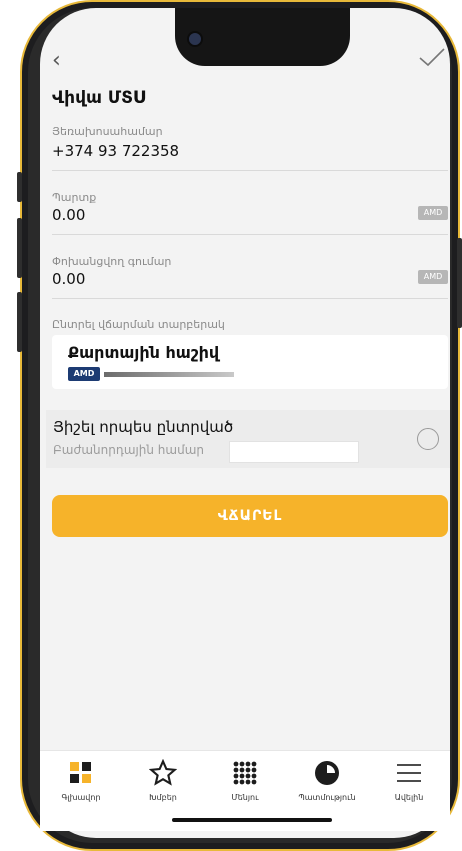 Image resolution: width=462 pixels, height=851 pixels. What do you see at coordinates (19, 187) in the screenshot?
I see `side-button-mute` at bounding box center [19, 187].